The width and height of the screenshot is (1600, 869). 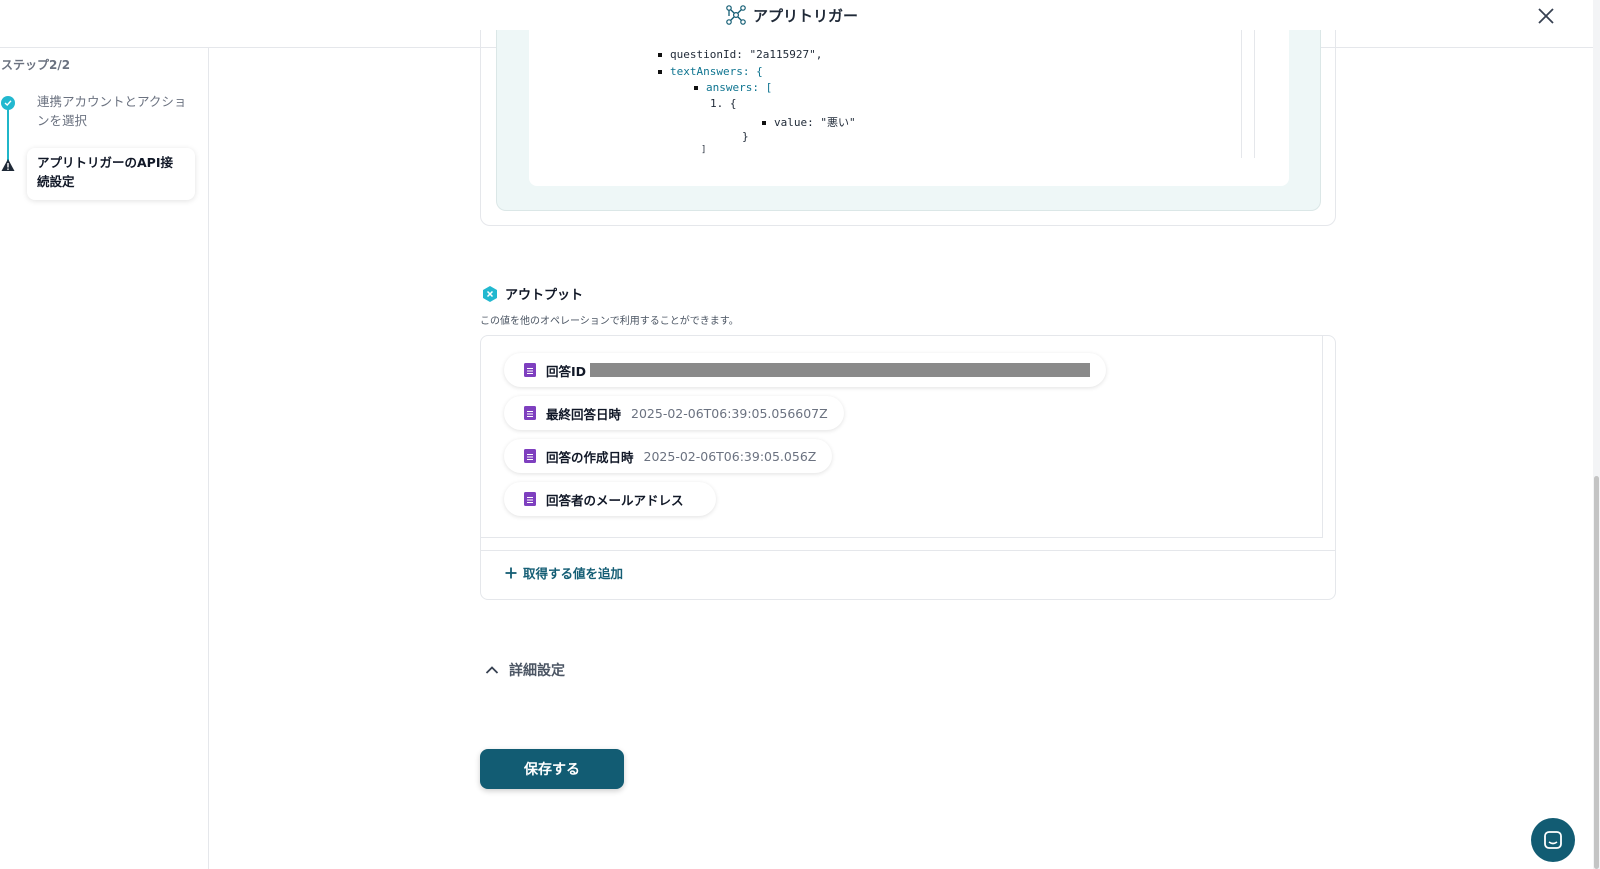 What do you see at coordinates (615, 500) in the screenshot?
I see `output-item-label: 回答者のメールアドレス` at bounding box center [615, 500].